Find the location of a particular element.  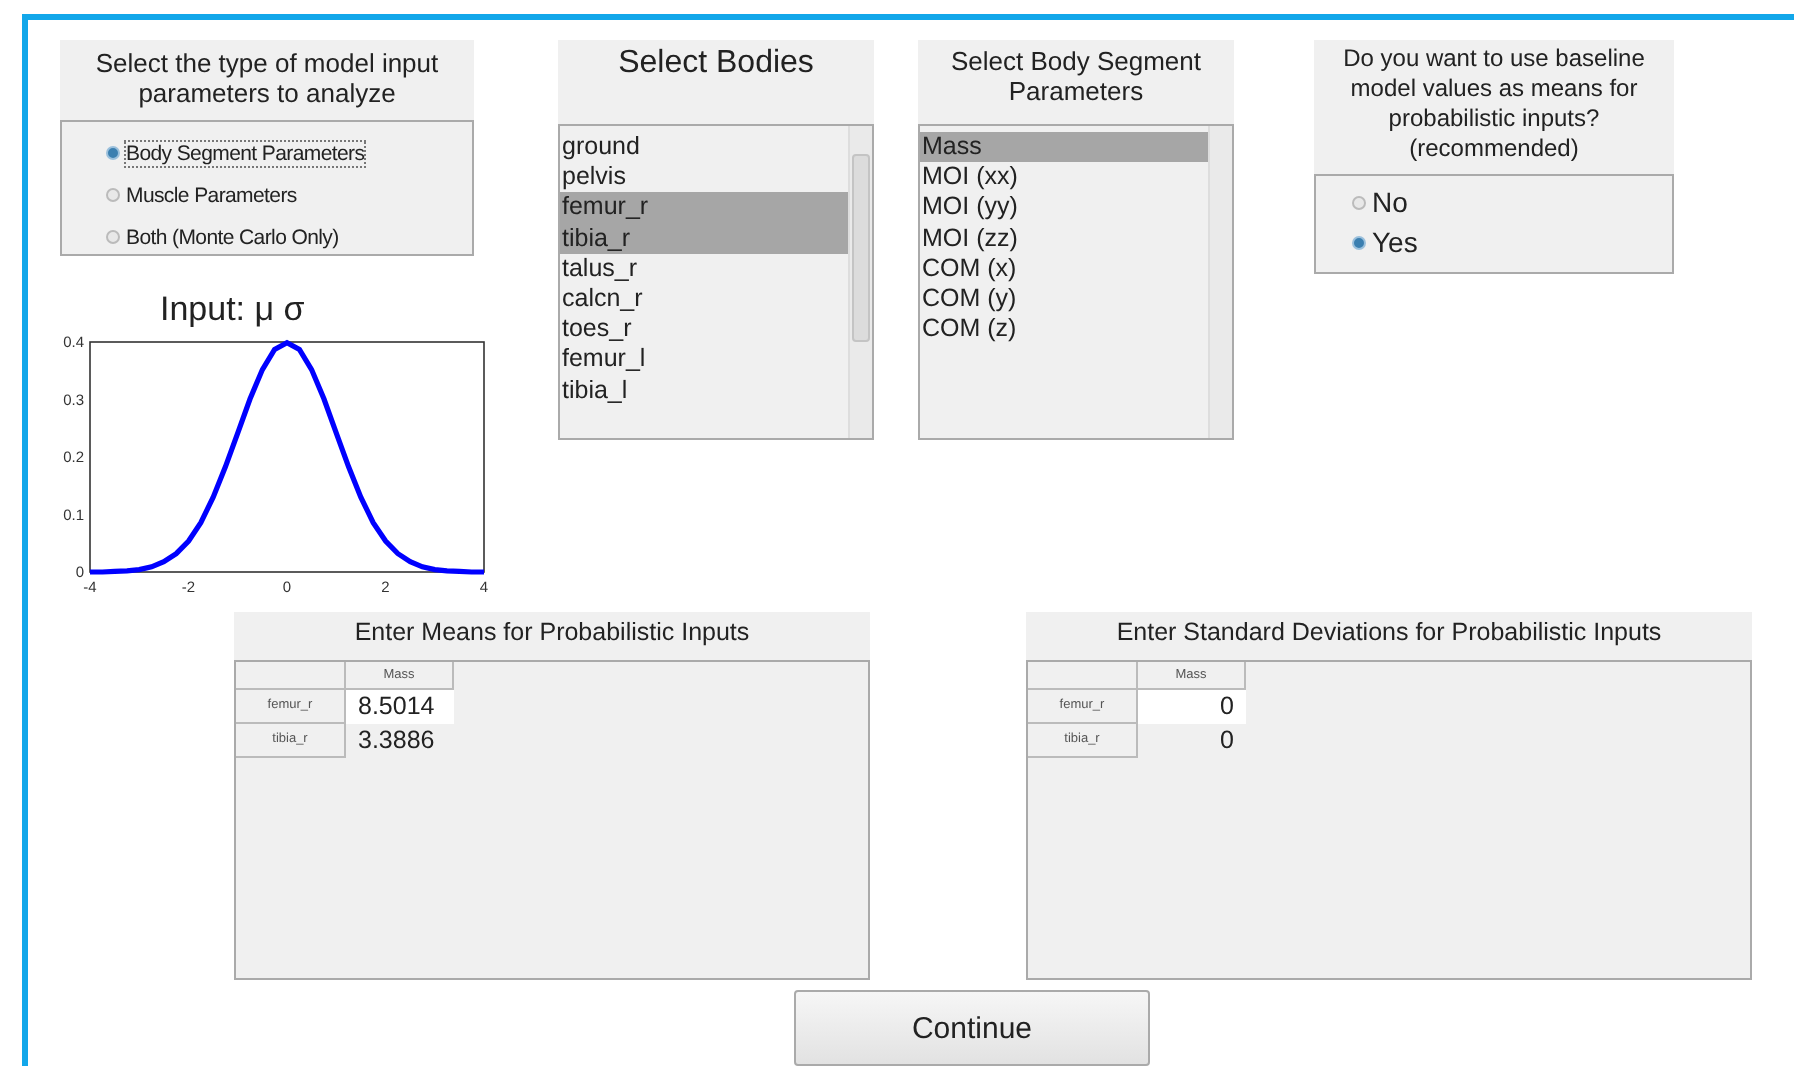

panel-title: Select Bodies is located at coordinates (716, 82).